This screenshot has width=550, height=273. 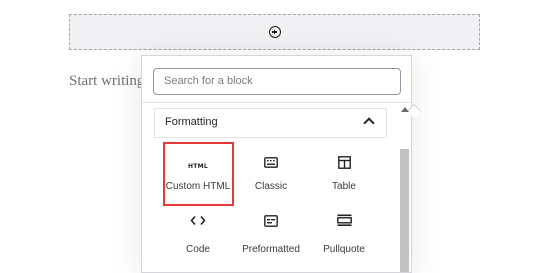 I want to click on block-label: Code, so click(x=198, y=249).